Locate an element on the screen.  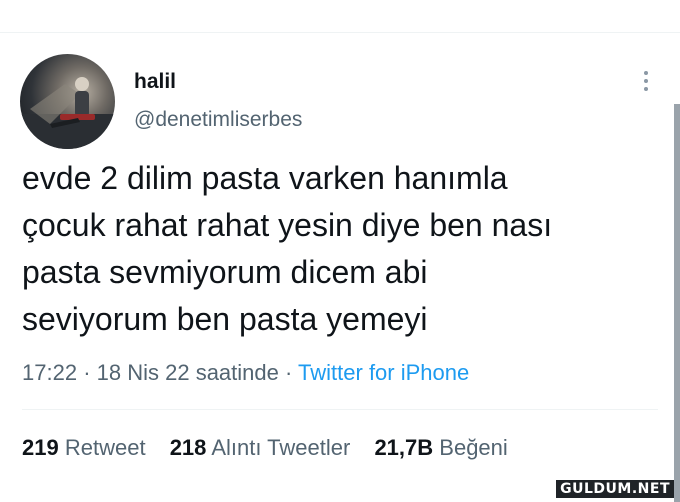
tweet-text-line: seviyorum ben pasta yemeyi is located at coordinates (225, 319).